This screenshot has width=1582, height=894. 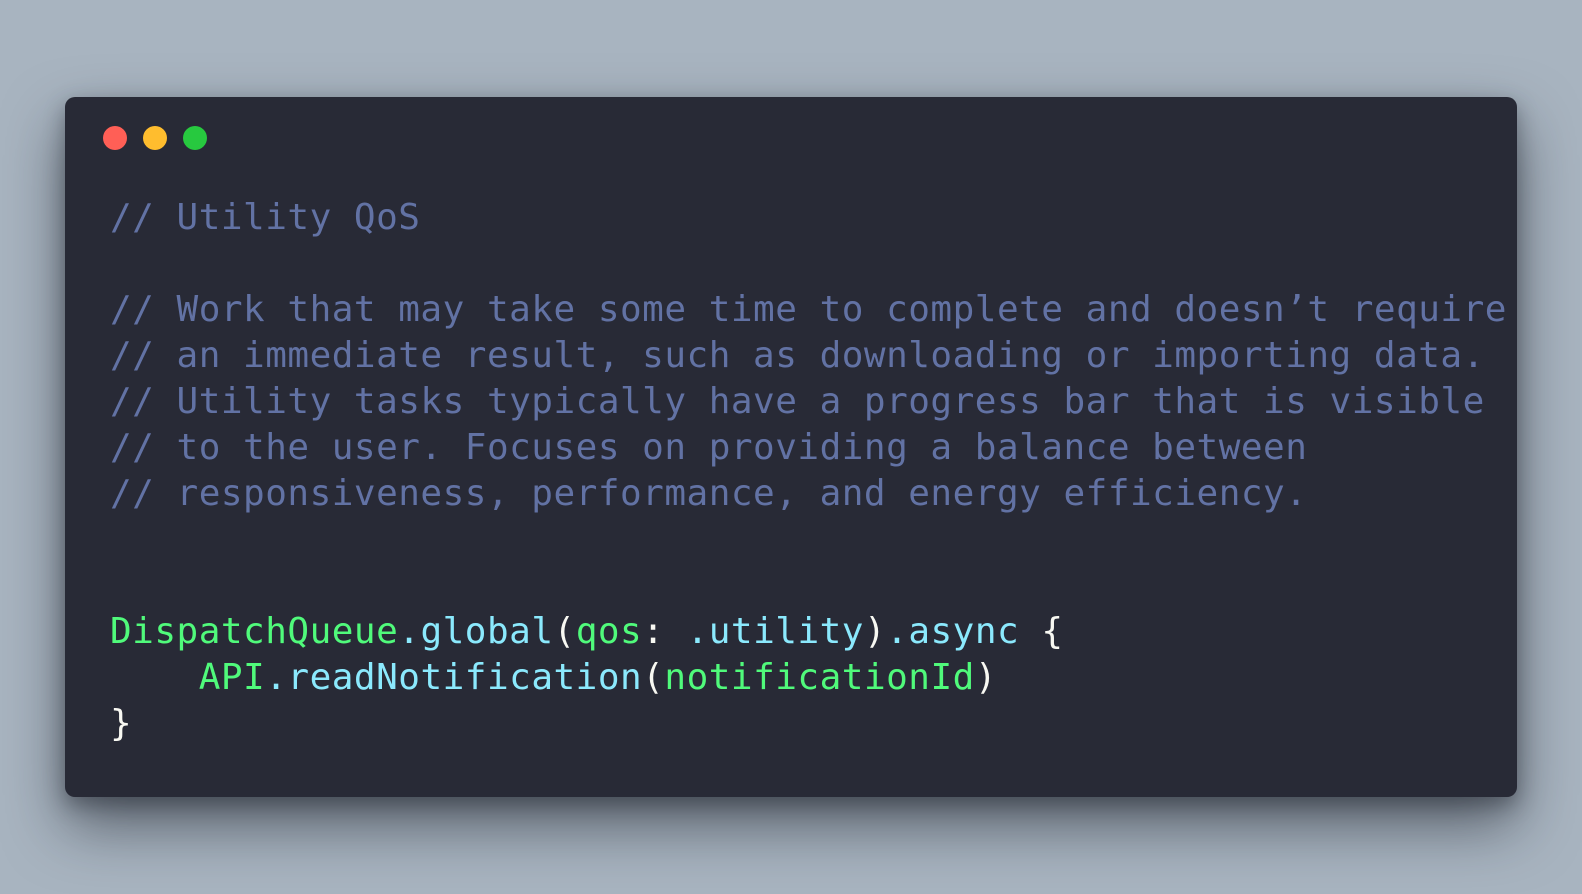 What do you see at coordinates (609, 631) in the screenshot?
I see `param-label: qos` at bounding box center [609, 631].